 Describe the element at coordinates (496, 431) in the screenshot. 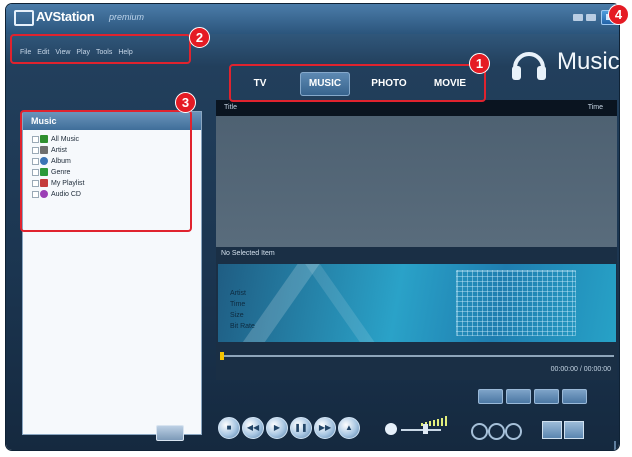

I see `repeat-one-icon` at that location.